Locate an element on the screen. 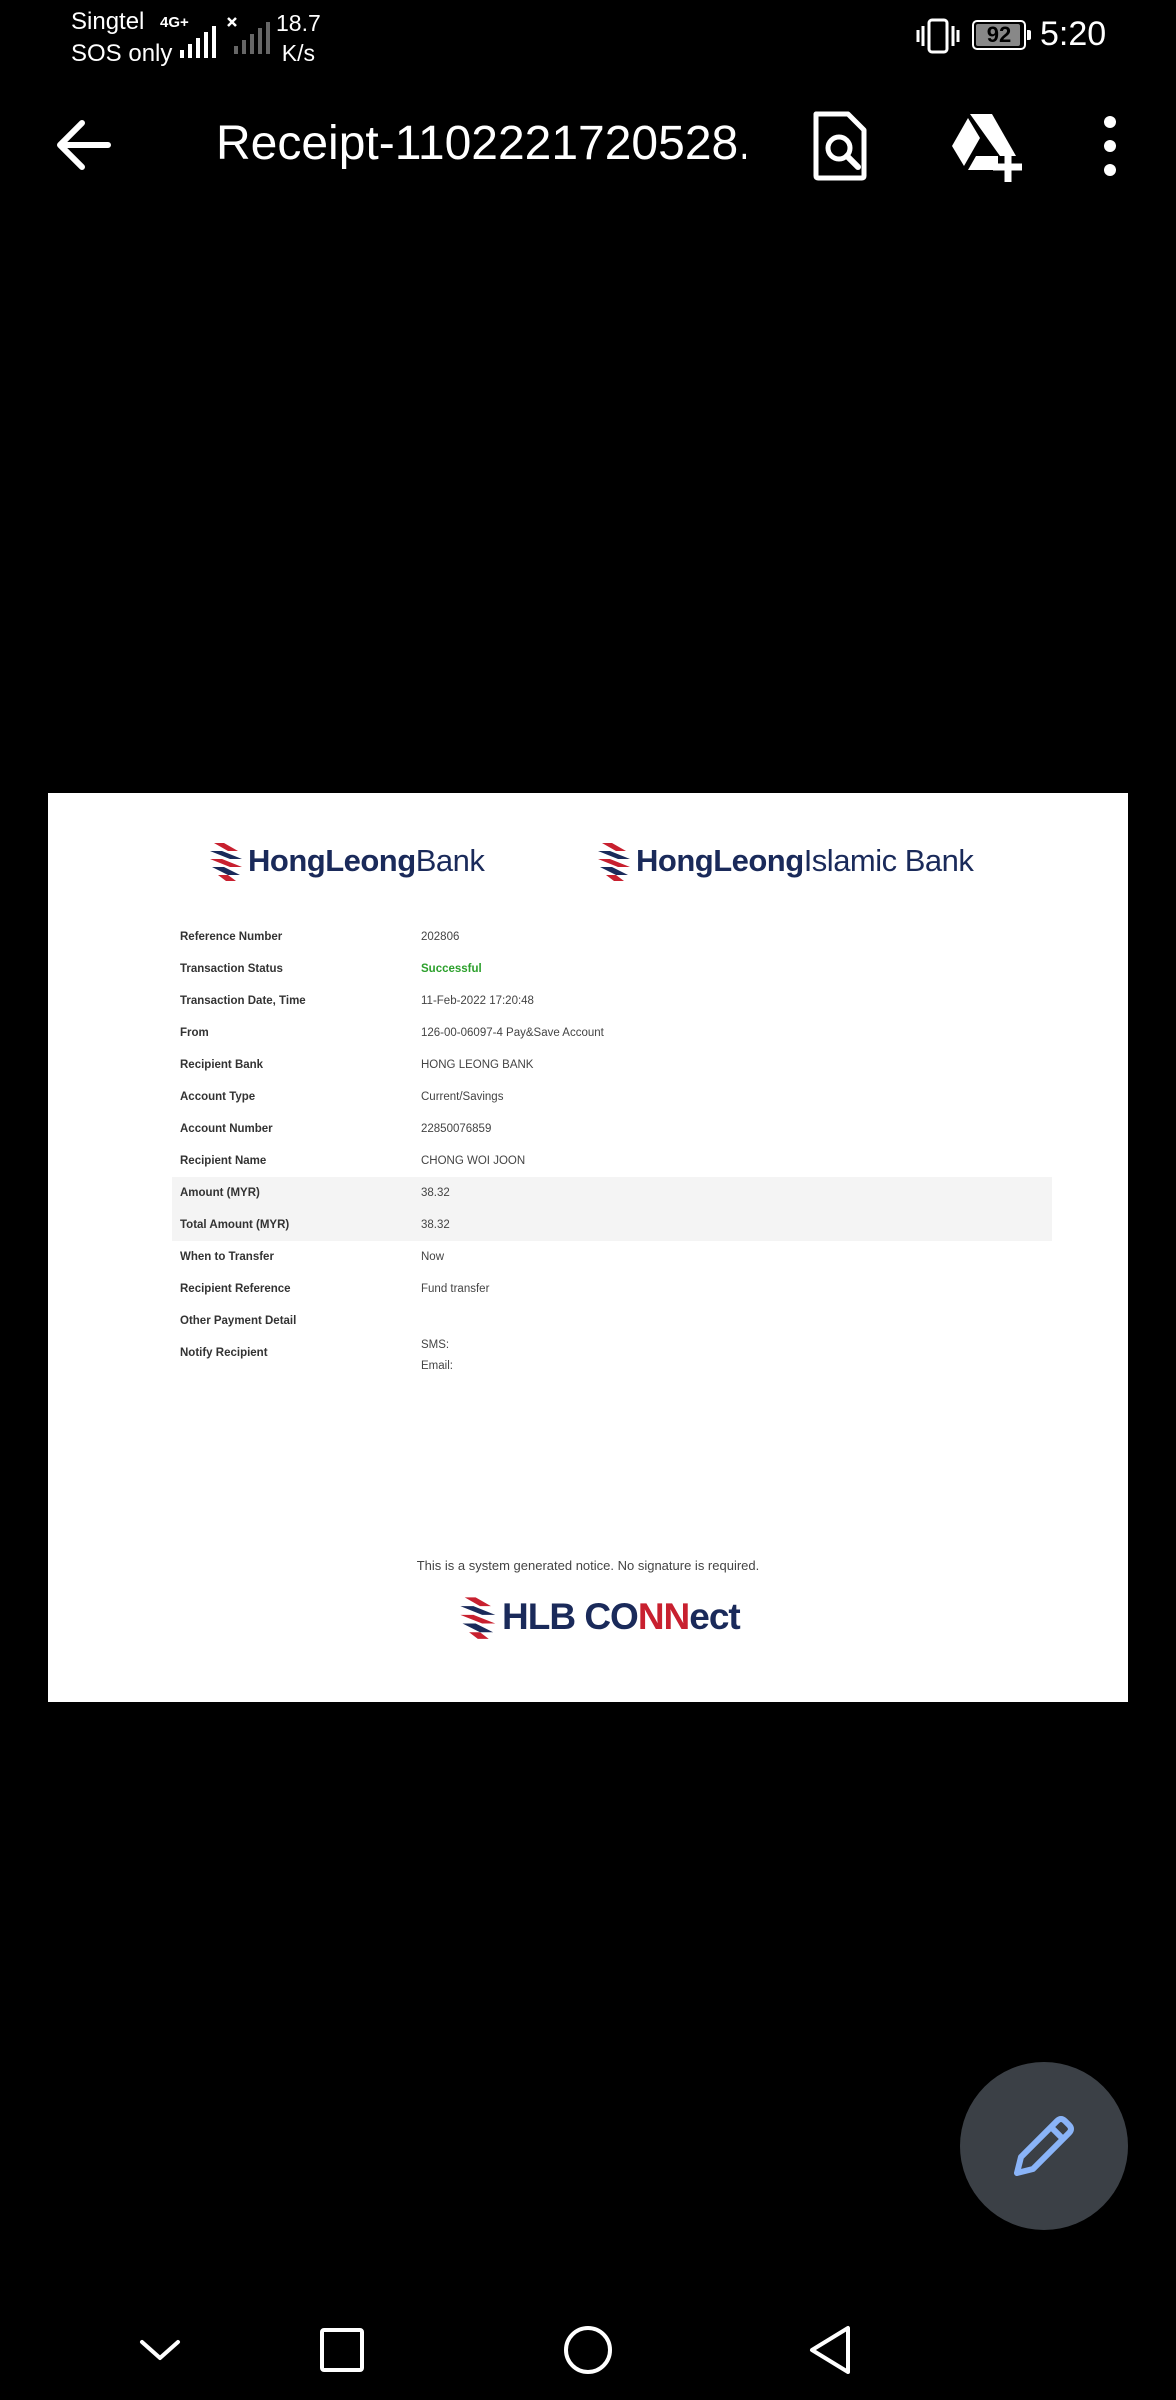  home-button is located at coordinates (588, 2350).